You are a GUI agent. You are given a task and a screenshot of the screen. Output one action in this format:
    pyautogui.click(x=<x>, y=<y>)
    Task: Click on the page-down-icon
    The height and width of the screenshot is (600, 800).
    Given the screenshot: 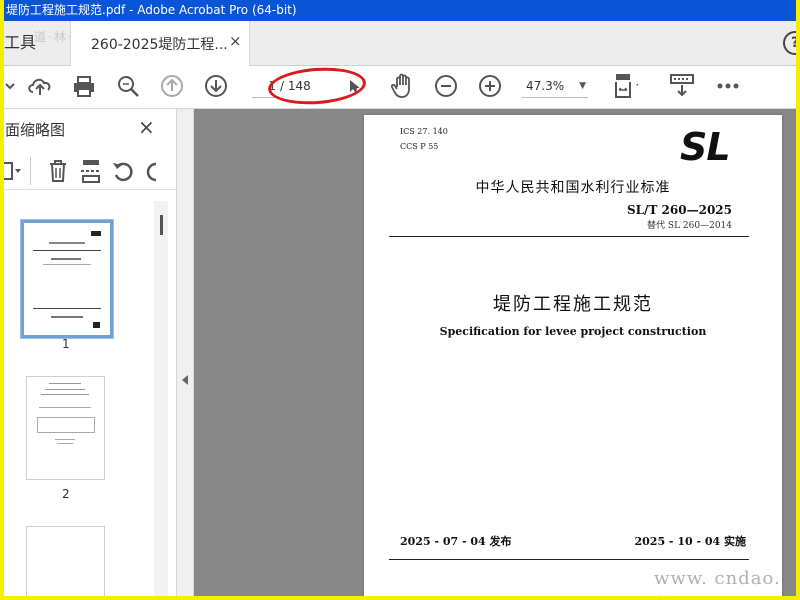 What is the action you would take?
    pyautogui.click(x=216, y=86)
    